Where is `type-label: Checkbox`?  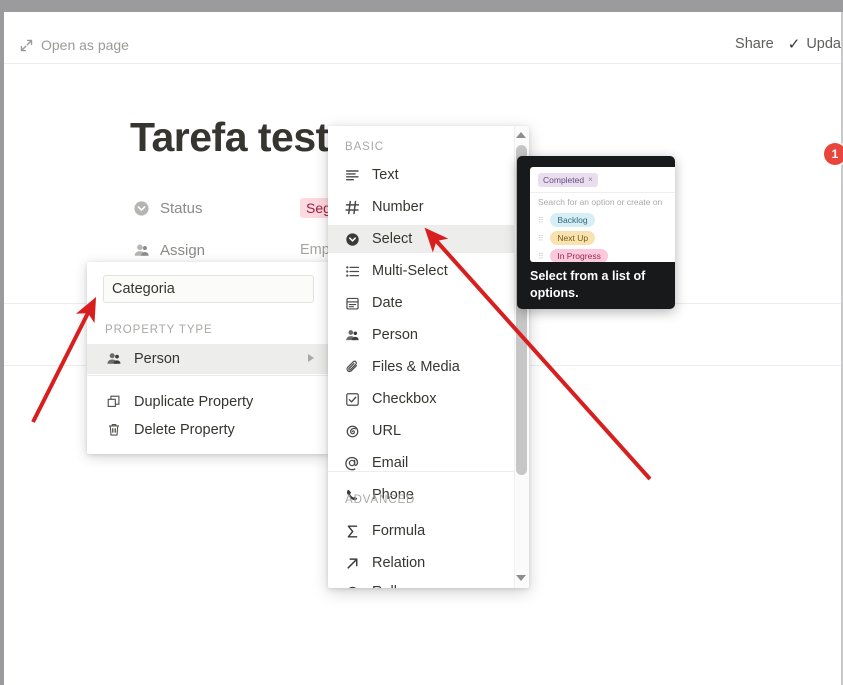
type-label: Checkbox is located at coordinates (404, 399).